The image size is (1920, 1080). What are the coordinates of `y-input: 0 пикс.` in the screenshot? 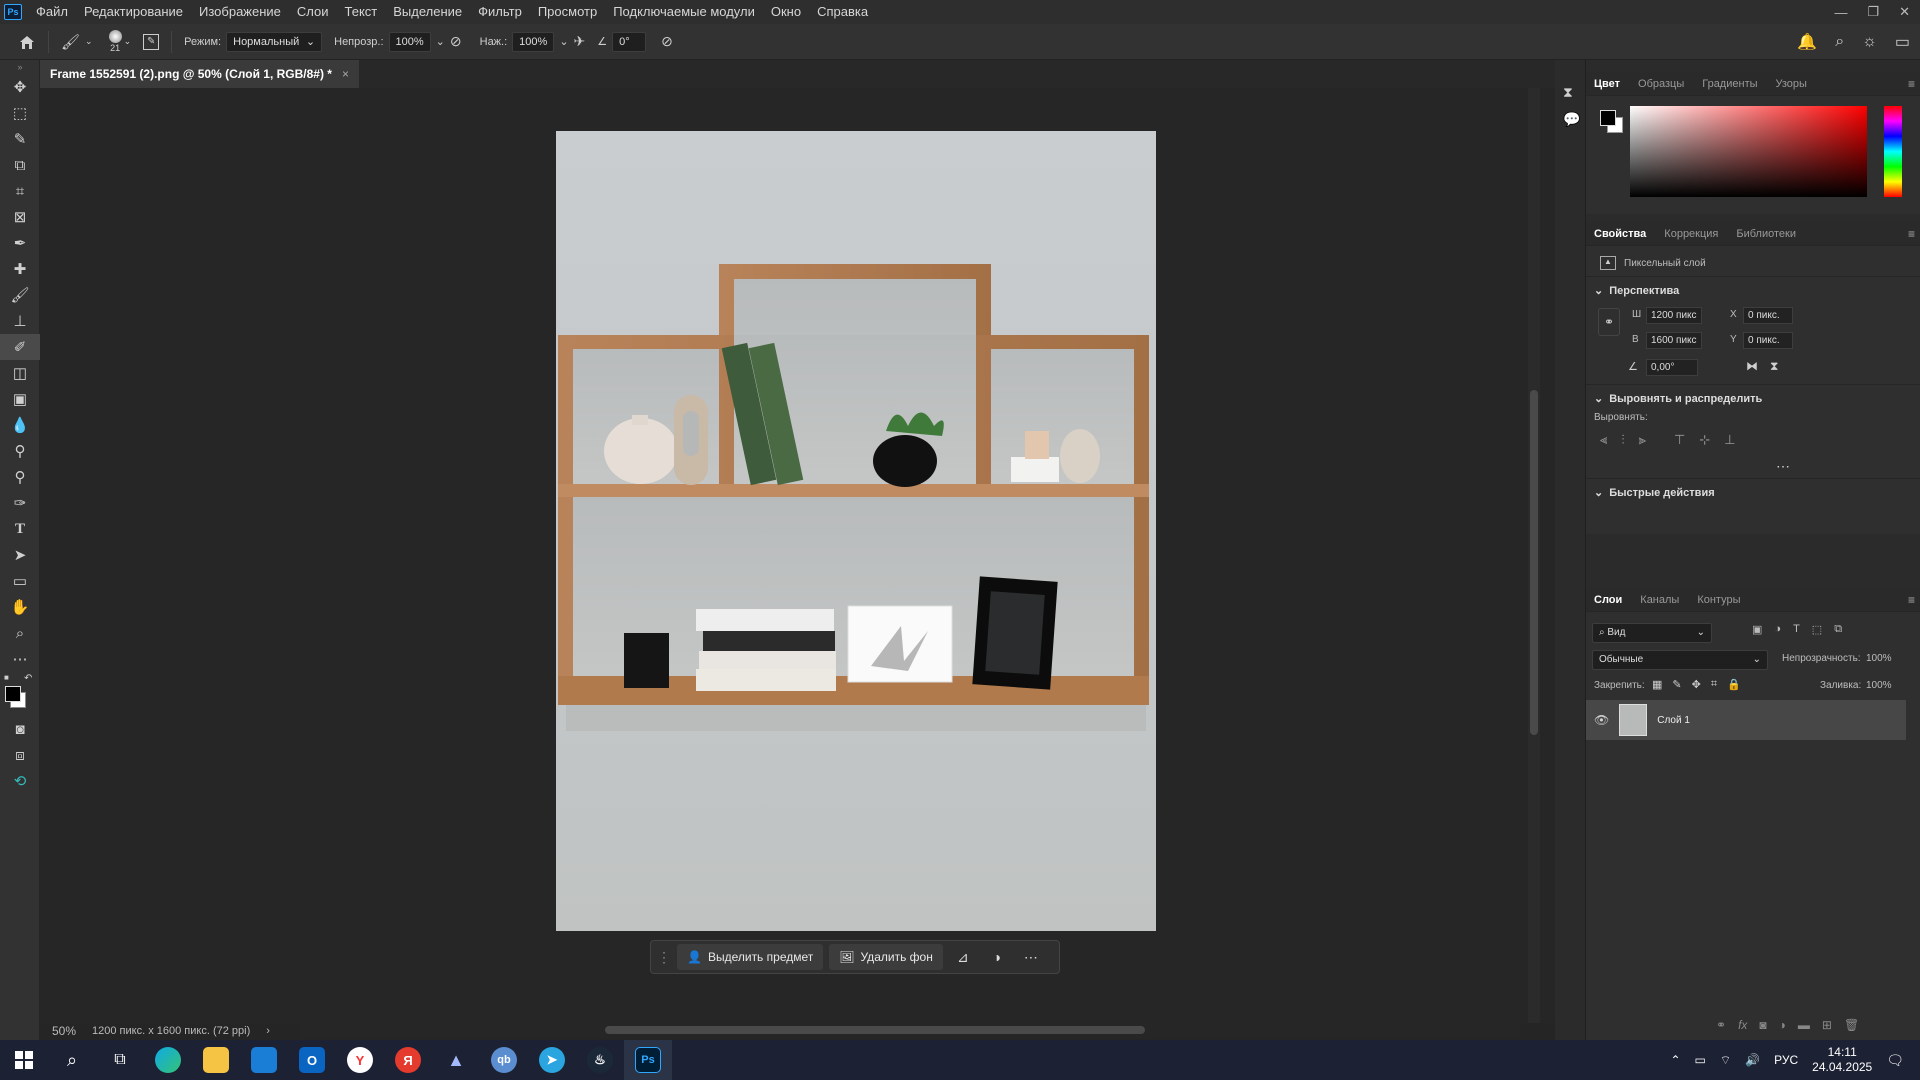 It's located at (1768, 340).